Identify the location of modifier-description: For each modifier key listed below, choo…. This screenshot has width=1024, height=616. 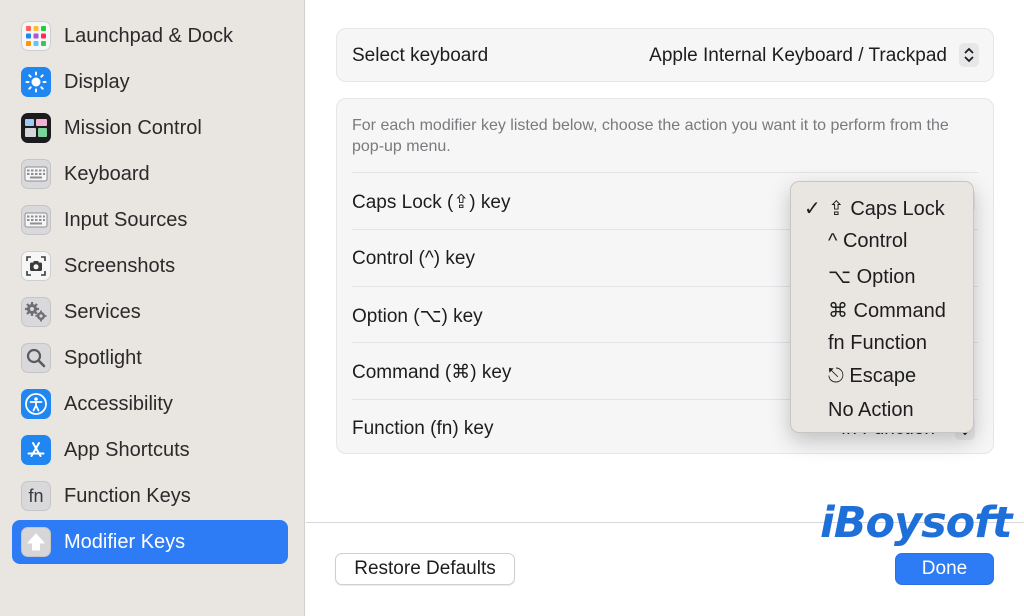
(650, 136).